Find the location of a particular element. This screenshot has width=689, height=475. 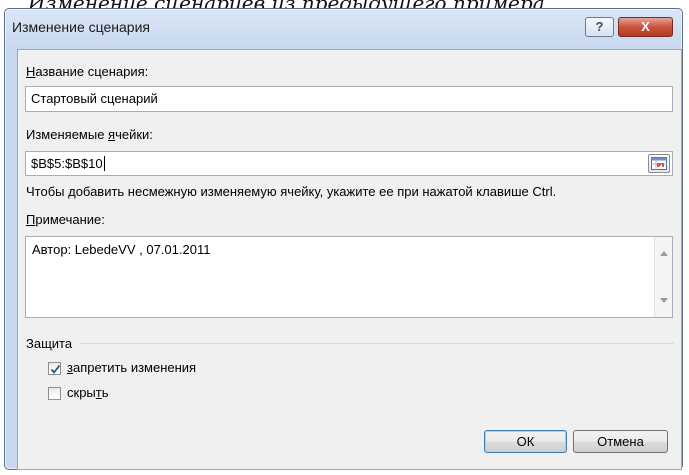

changing-cells-input: $B$5:$B$10 is located at coordinates (349, 163).